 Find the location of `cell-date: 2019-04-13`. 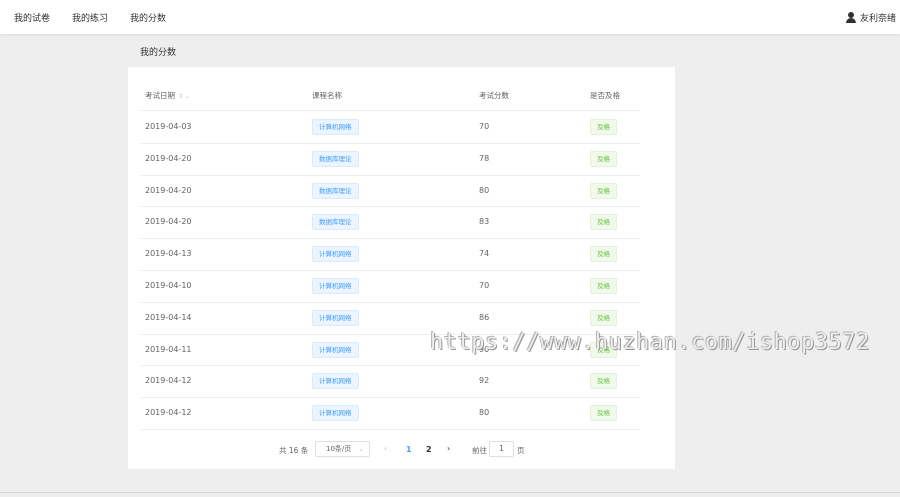

cell-date: 2019-04-13 is located at coordinates (168, 254).